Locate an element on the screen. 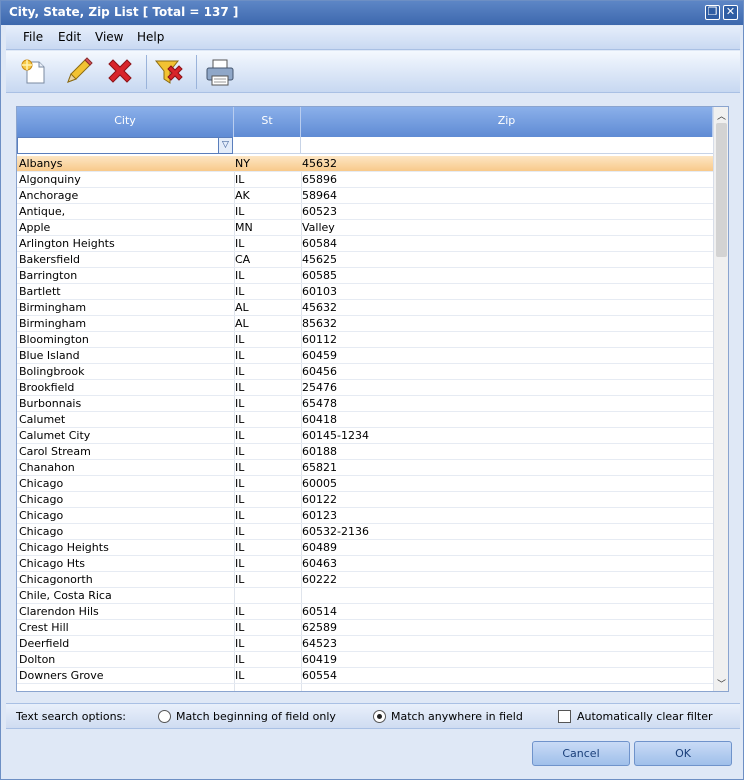  print-icon is located at coordinates (220, 72).